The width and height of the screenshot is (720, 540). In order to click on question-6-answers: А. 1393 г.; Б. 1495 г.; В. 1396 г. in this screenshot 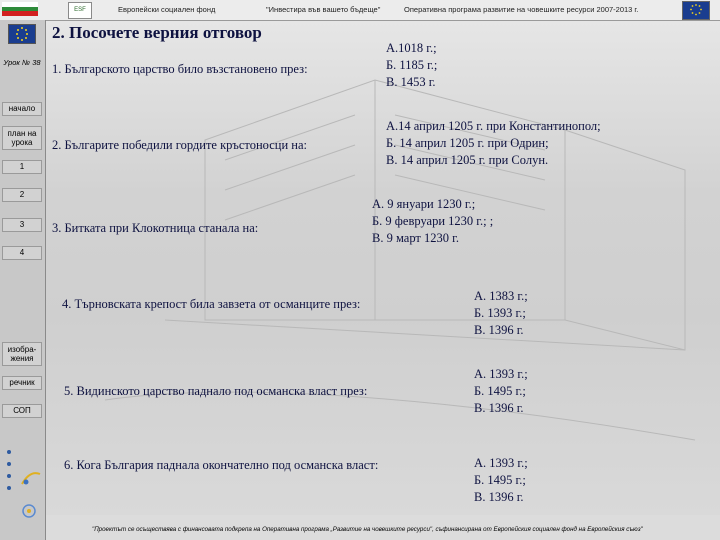, I will do `click(501, 480)`.